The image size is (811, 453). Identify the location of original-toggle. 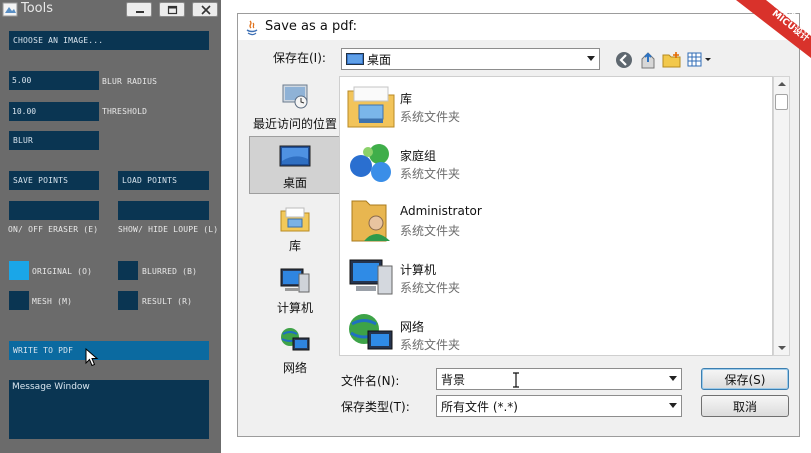
(19, 270).